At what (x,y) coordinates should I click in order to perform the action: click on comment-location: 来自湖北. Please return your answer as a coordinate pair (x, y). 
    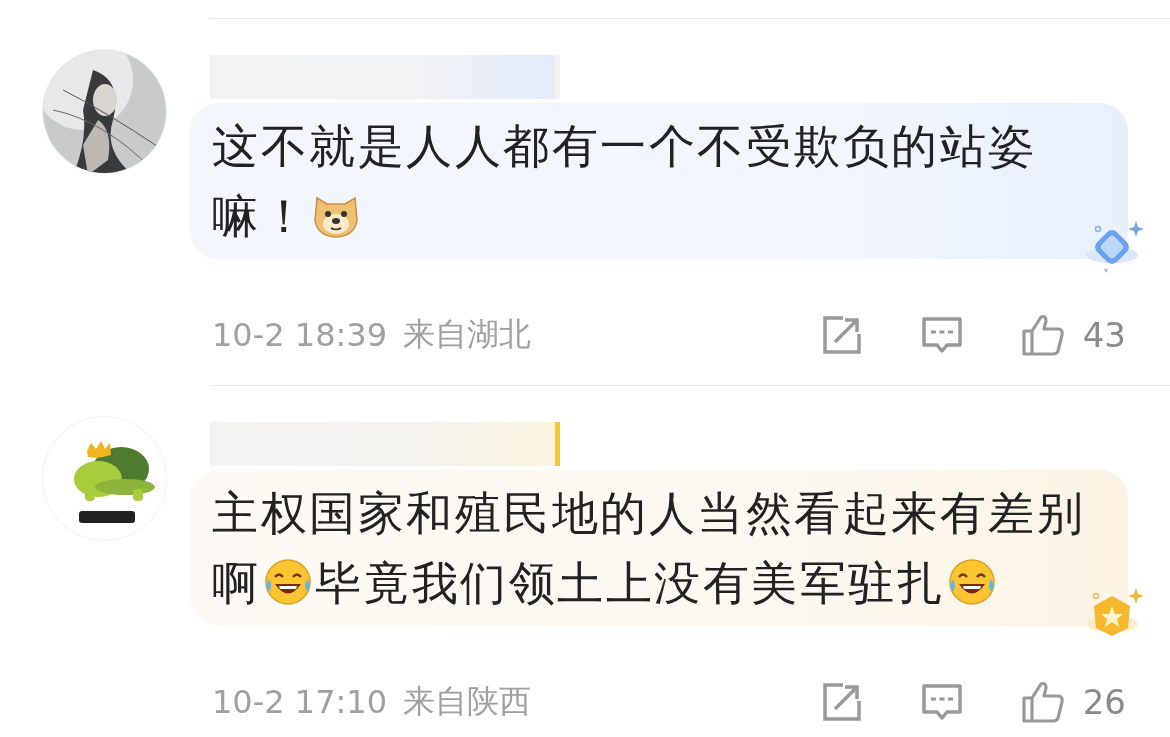
    Looking at the image, I should click on (467, 334).